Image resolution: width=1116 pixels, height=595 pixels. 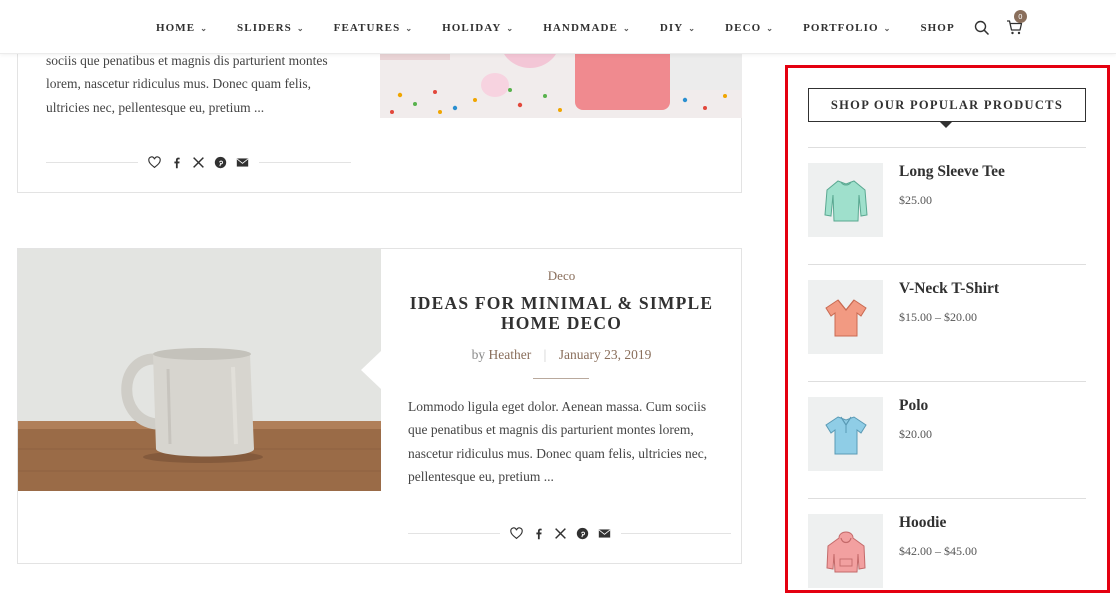 What do you see at coordinates (1016, 23) in the screenshot?
I see `cart-button: 0` at bounding box center [1016, 23].